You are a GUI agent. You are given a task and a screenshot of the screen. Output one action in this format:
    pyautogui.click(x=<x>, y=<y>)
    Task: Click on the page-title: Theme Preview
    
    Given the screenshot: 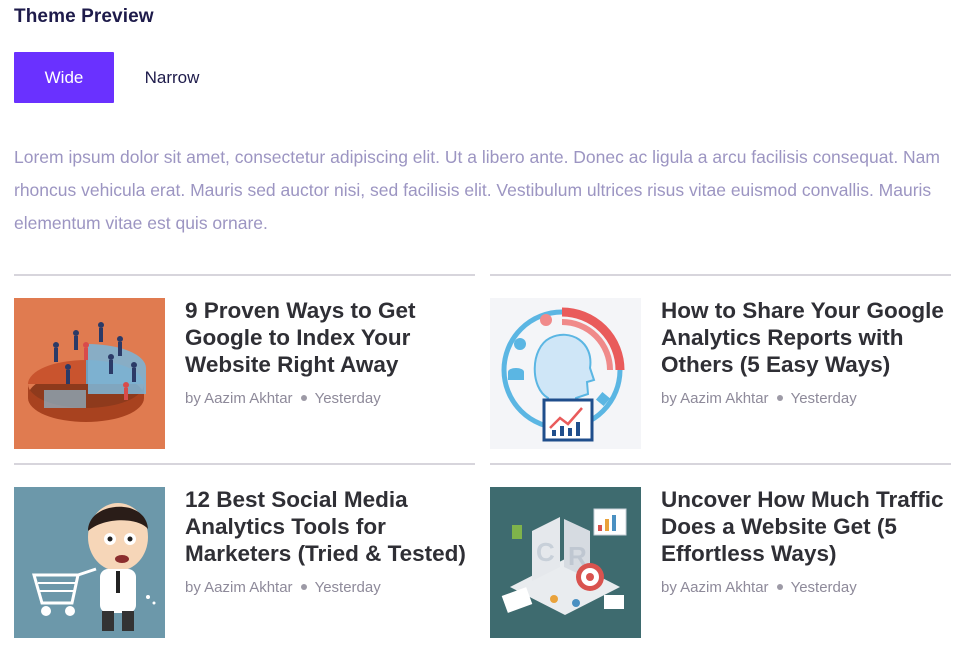 What is the action you would take?
    pyautogui.click(x=84, y=16)
    